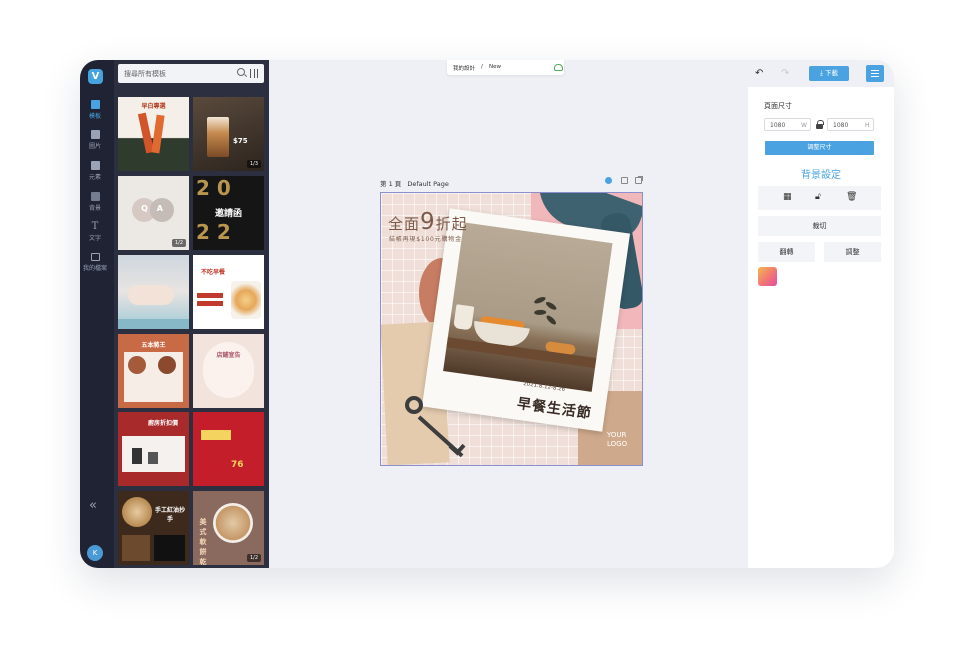  Describe the element at coordinates (153, 449) in the screenshot. I see `template-tile: 廚房折扣價` at that location.